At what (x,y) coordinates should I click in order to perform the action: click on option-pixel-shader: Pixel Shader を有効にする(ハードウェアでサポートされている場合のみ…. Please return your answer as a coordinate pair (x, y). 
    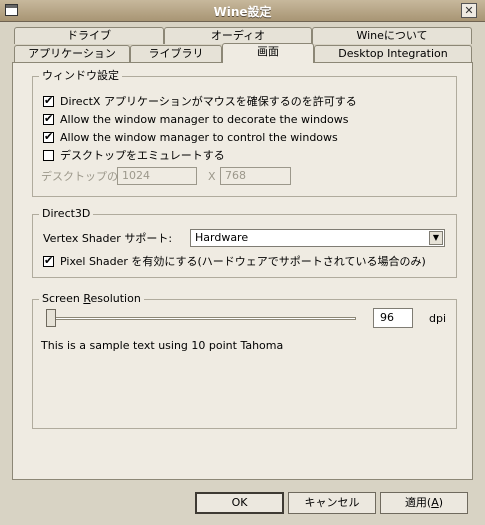
    Looking at the image, I should click on (234, 261).